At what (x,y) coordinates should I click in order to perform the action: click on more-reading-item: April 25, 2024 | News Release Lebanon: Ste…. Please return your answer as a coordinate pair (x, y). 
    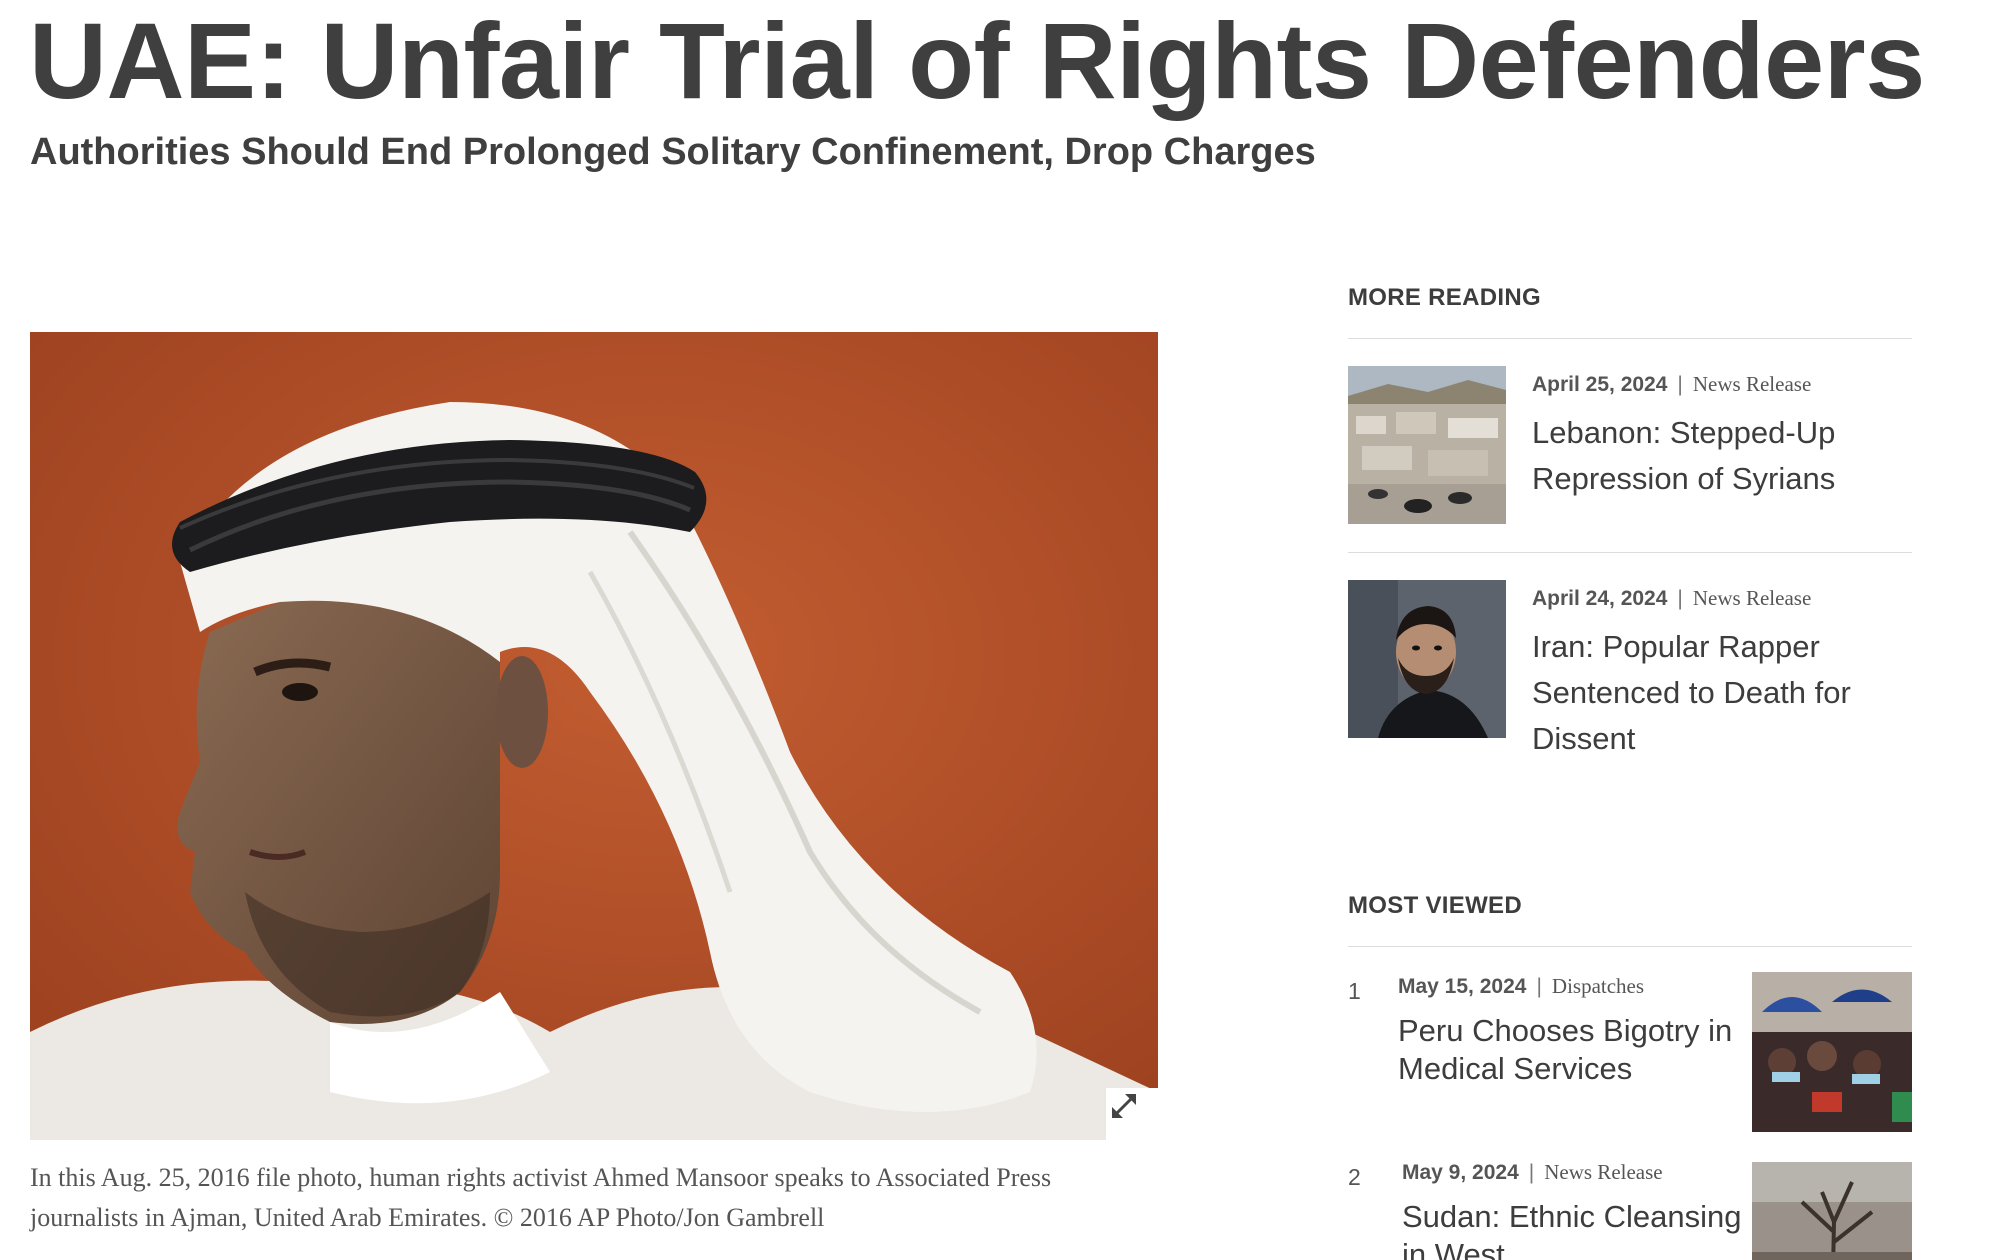
    Looking at the image, I should click on (1630, 445).